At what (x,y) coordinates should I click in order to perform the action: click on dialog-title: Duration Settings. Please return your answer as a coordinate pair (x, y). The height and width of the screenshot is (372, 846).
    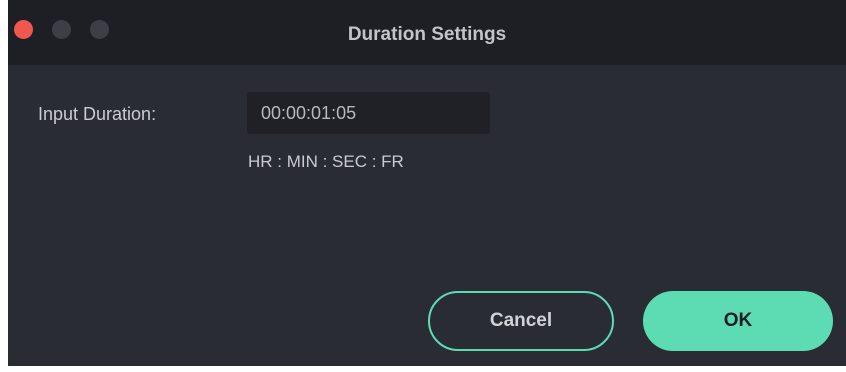
    Looking at the image, I should click on (427, 34).